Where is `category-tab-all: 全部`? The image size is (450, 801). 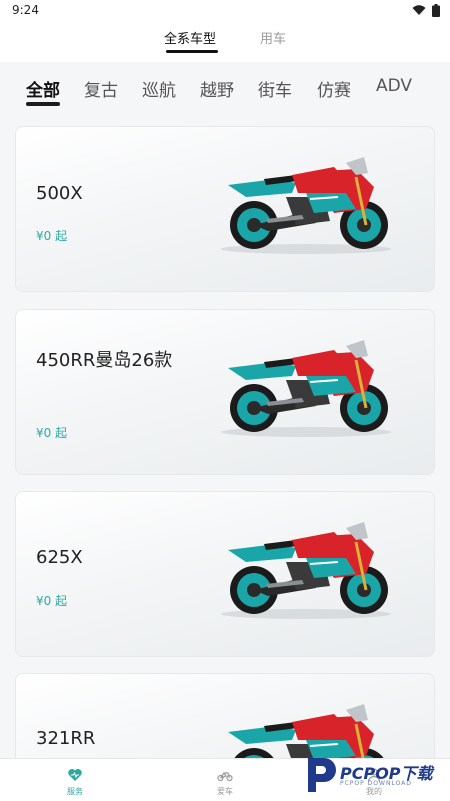
category-tab-all: 全部 is located at coordinates (43, 88).